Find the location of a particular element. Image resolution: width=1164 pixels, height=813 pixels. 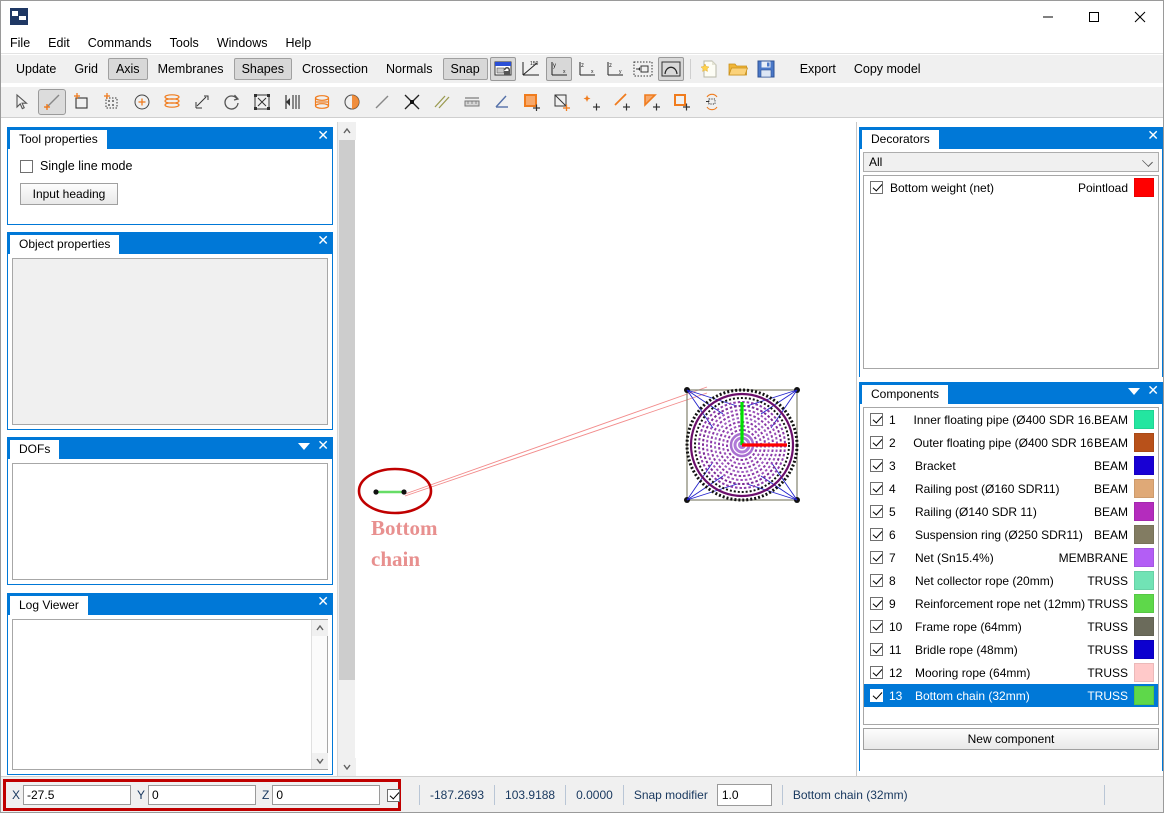

decorator-row: Bottom weight (net) Pointload is located at coordinates (1011, 187).